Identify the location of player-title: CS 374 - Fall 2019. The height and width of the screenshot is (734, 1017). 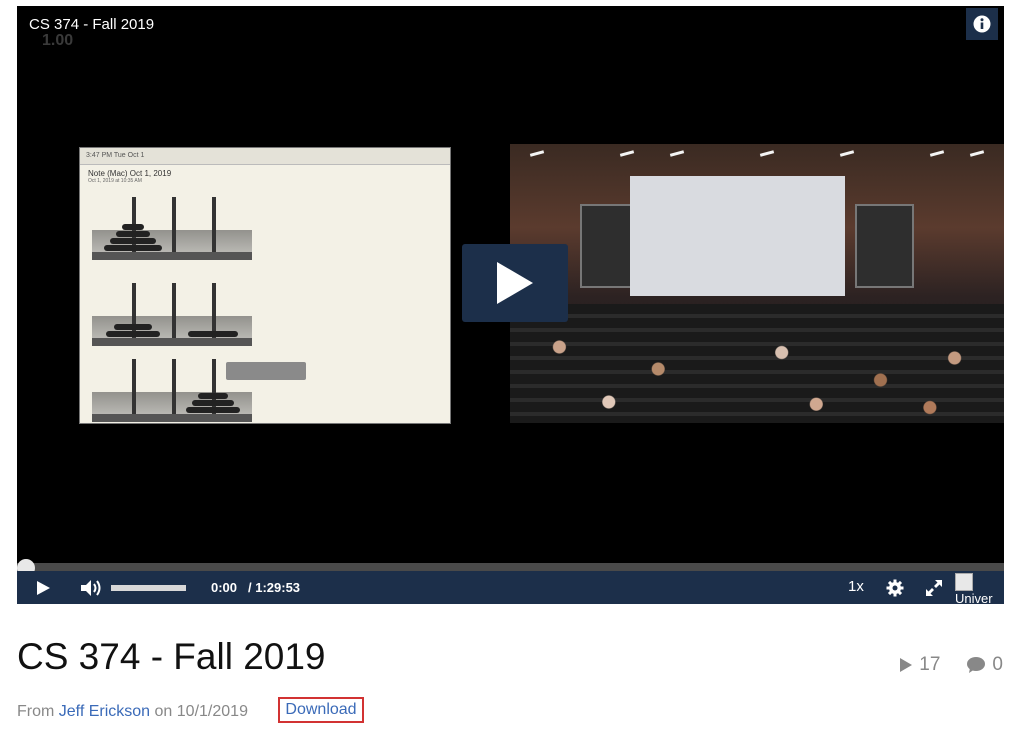
(92, 24).